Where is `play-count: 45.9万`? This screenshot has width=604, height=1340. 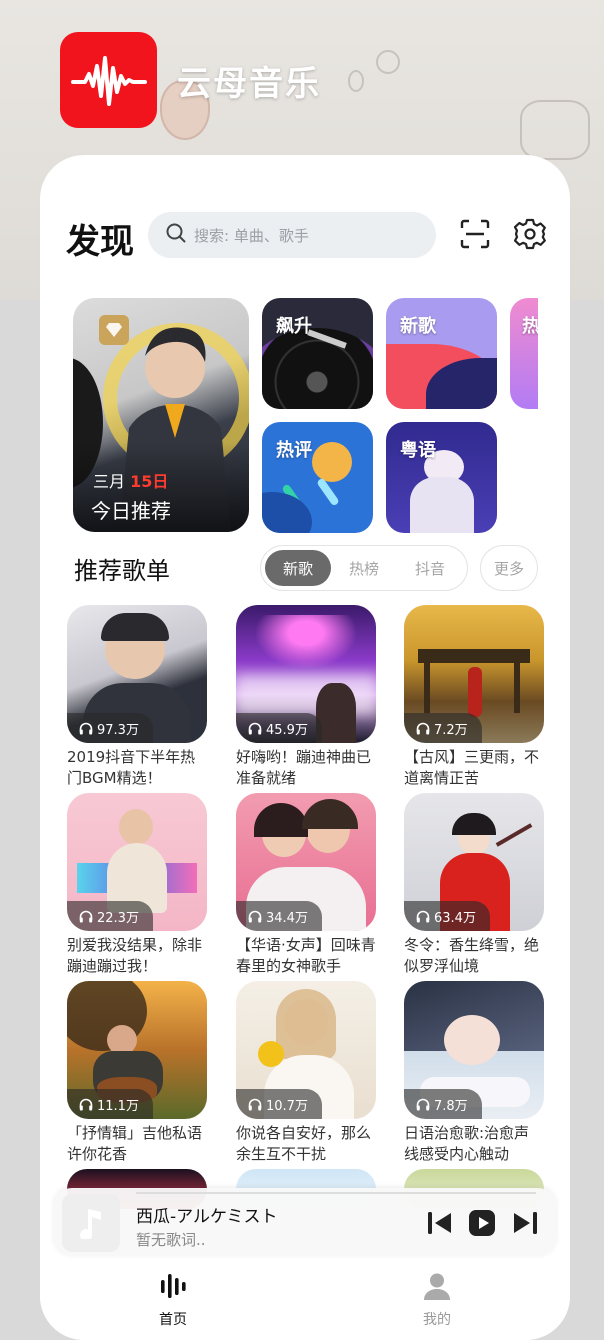
play-count: 45.9万 is located at coordinates (279, 728).